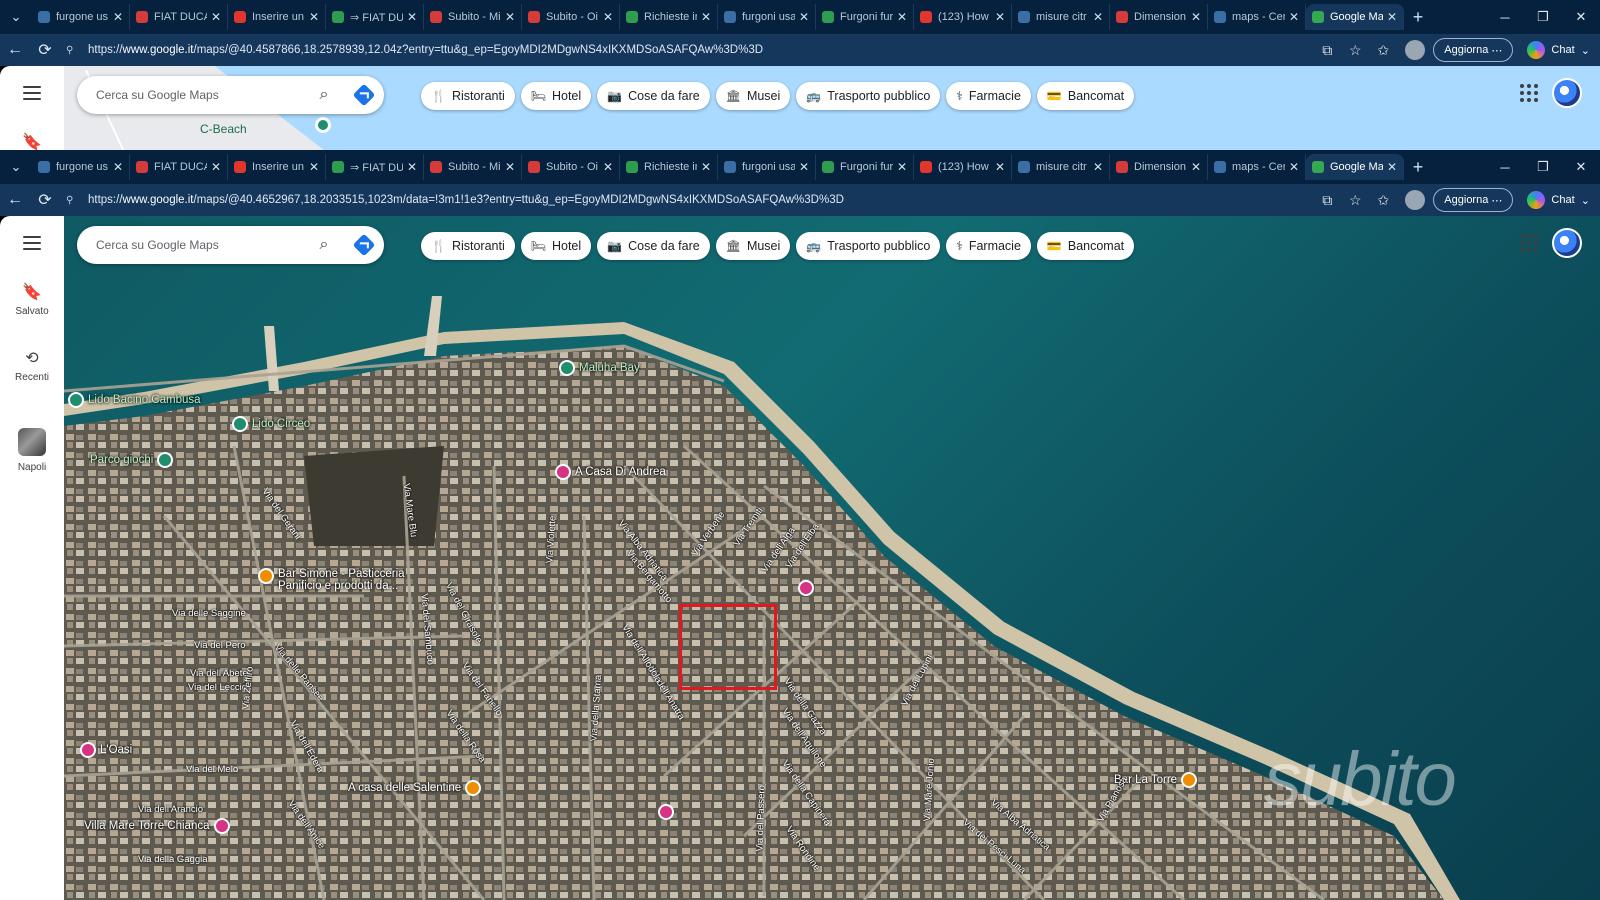 The width and height of the screenshot is (1600, 900). What do you see at coordinates (45, 200) in the screenshot?
I see `reload-button: ⟳` at bounding box center [45, 200].